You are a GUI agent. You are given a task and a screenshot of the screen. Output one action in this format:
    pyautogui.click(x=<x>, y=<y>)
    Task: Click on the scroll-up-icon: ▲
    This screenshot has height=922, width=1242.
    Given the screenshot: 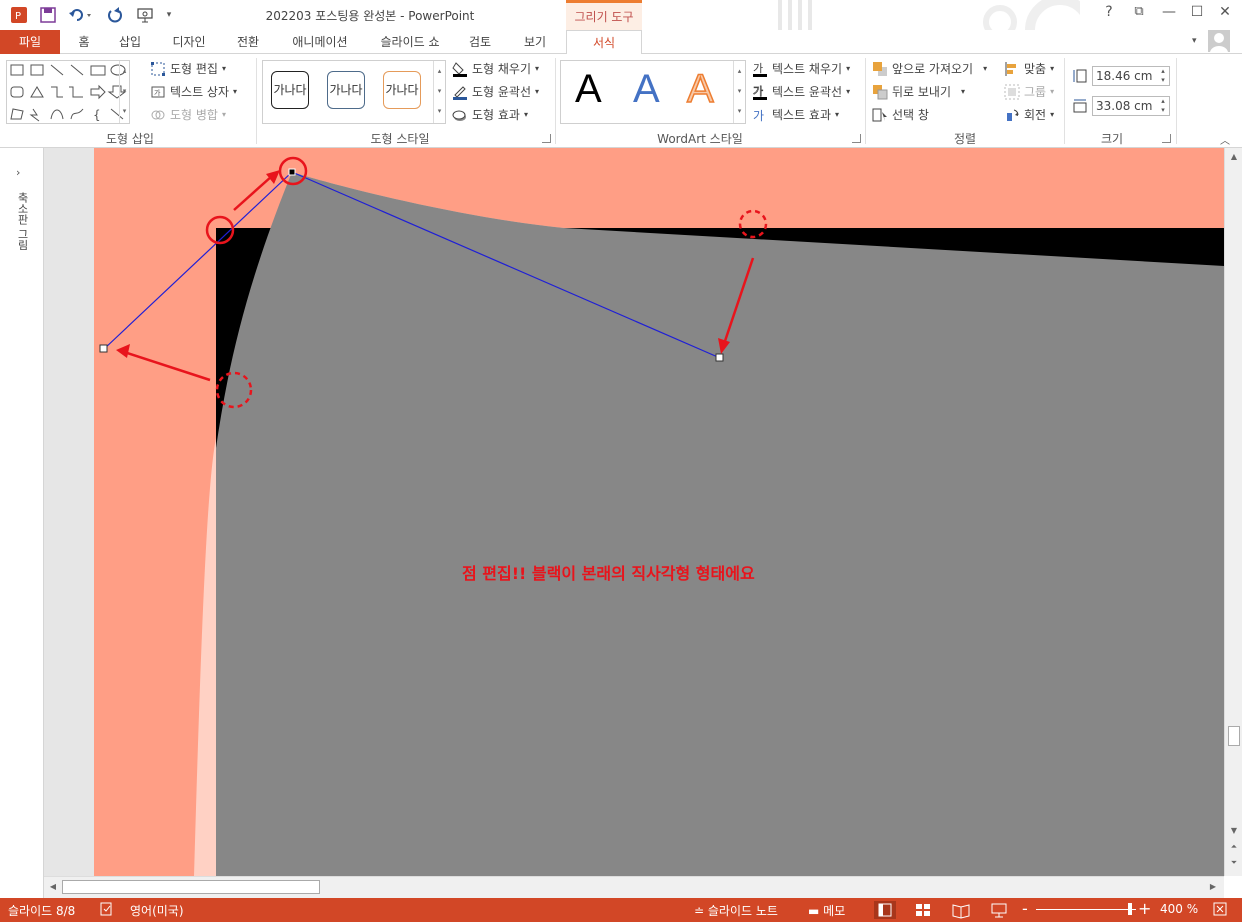 What is the action you would take?
    pyautogui.click(x=1234, y=157)
    